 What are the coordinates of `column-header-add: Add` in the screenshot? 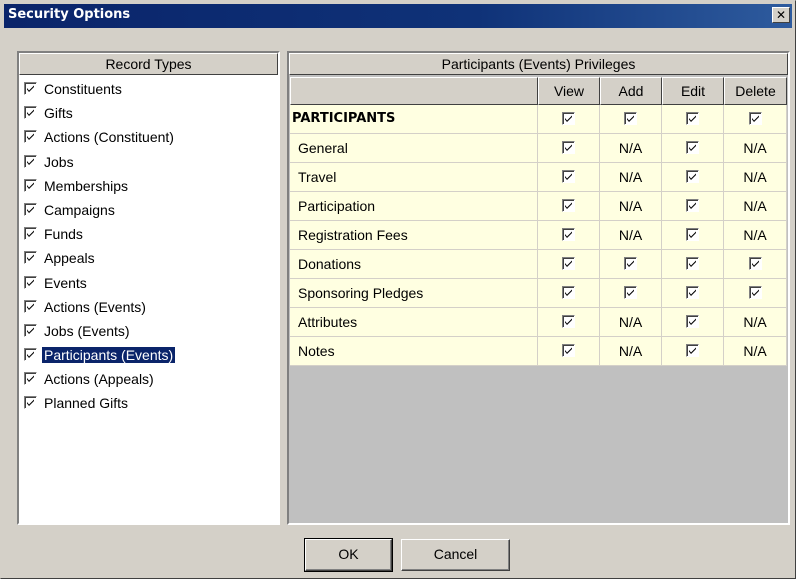 It's located at (631, 91).